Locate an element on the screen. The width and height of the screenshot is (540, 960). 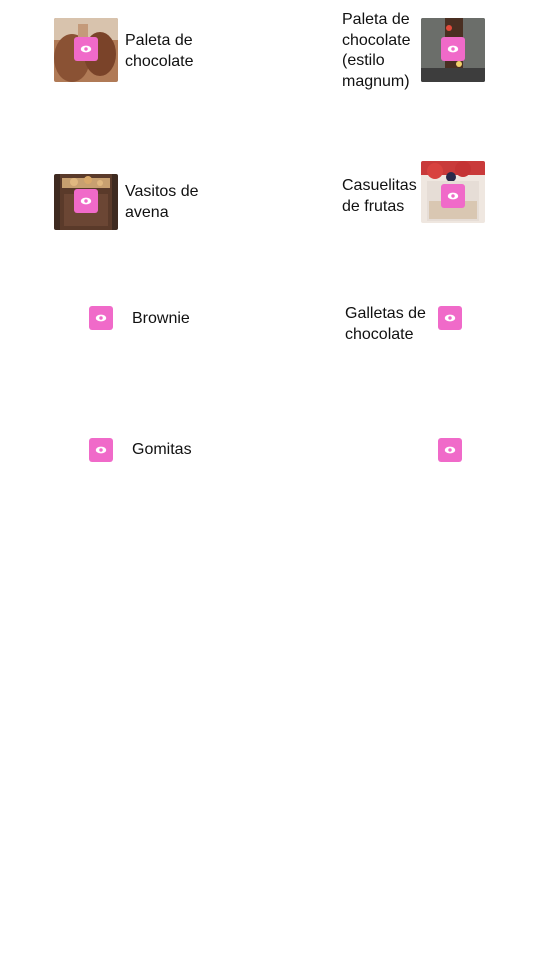
recipe-name: Gomitas is located at coordinates (162, 449).